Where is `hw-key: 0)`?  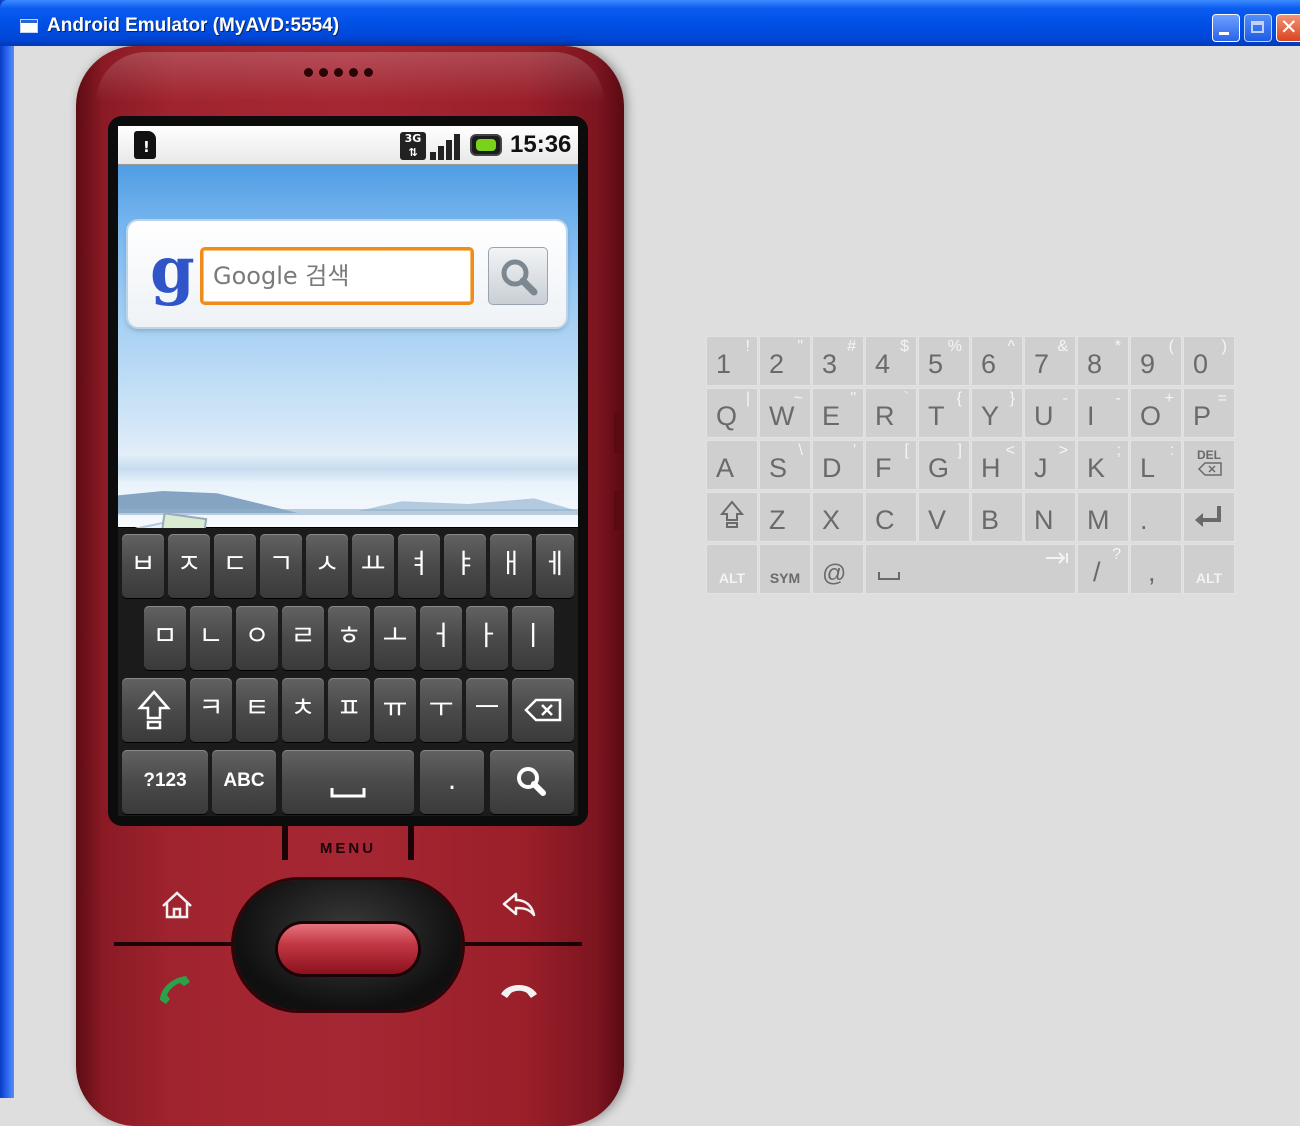
hw-key: 0) is located at coordinates (1209, 361).